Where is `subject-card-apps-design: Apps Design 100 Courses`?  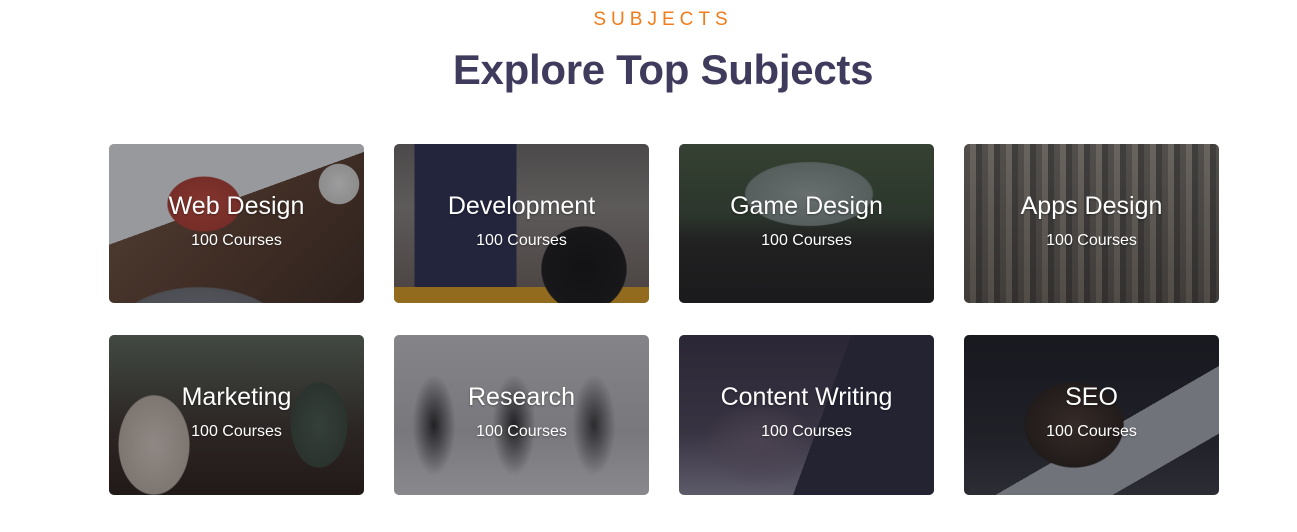 subject-card-apps-design: Apps Design 100 Courses is located at coordinates (1091, 223).